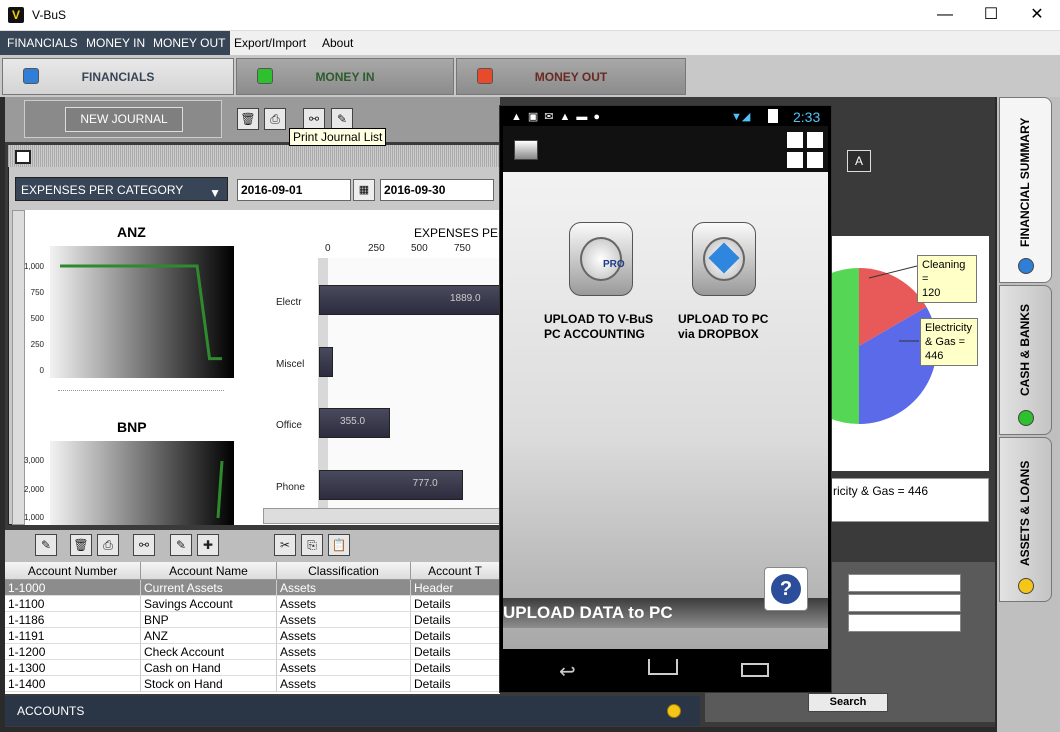 This screenshot has height=732, width=1060. Describe the element at coordinates (1025, 519) in the screenshot. I see `sidebar-tab-assets-loans: ASSETS & LOANS` at that location.